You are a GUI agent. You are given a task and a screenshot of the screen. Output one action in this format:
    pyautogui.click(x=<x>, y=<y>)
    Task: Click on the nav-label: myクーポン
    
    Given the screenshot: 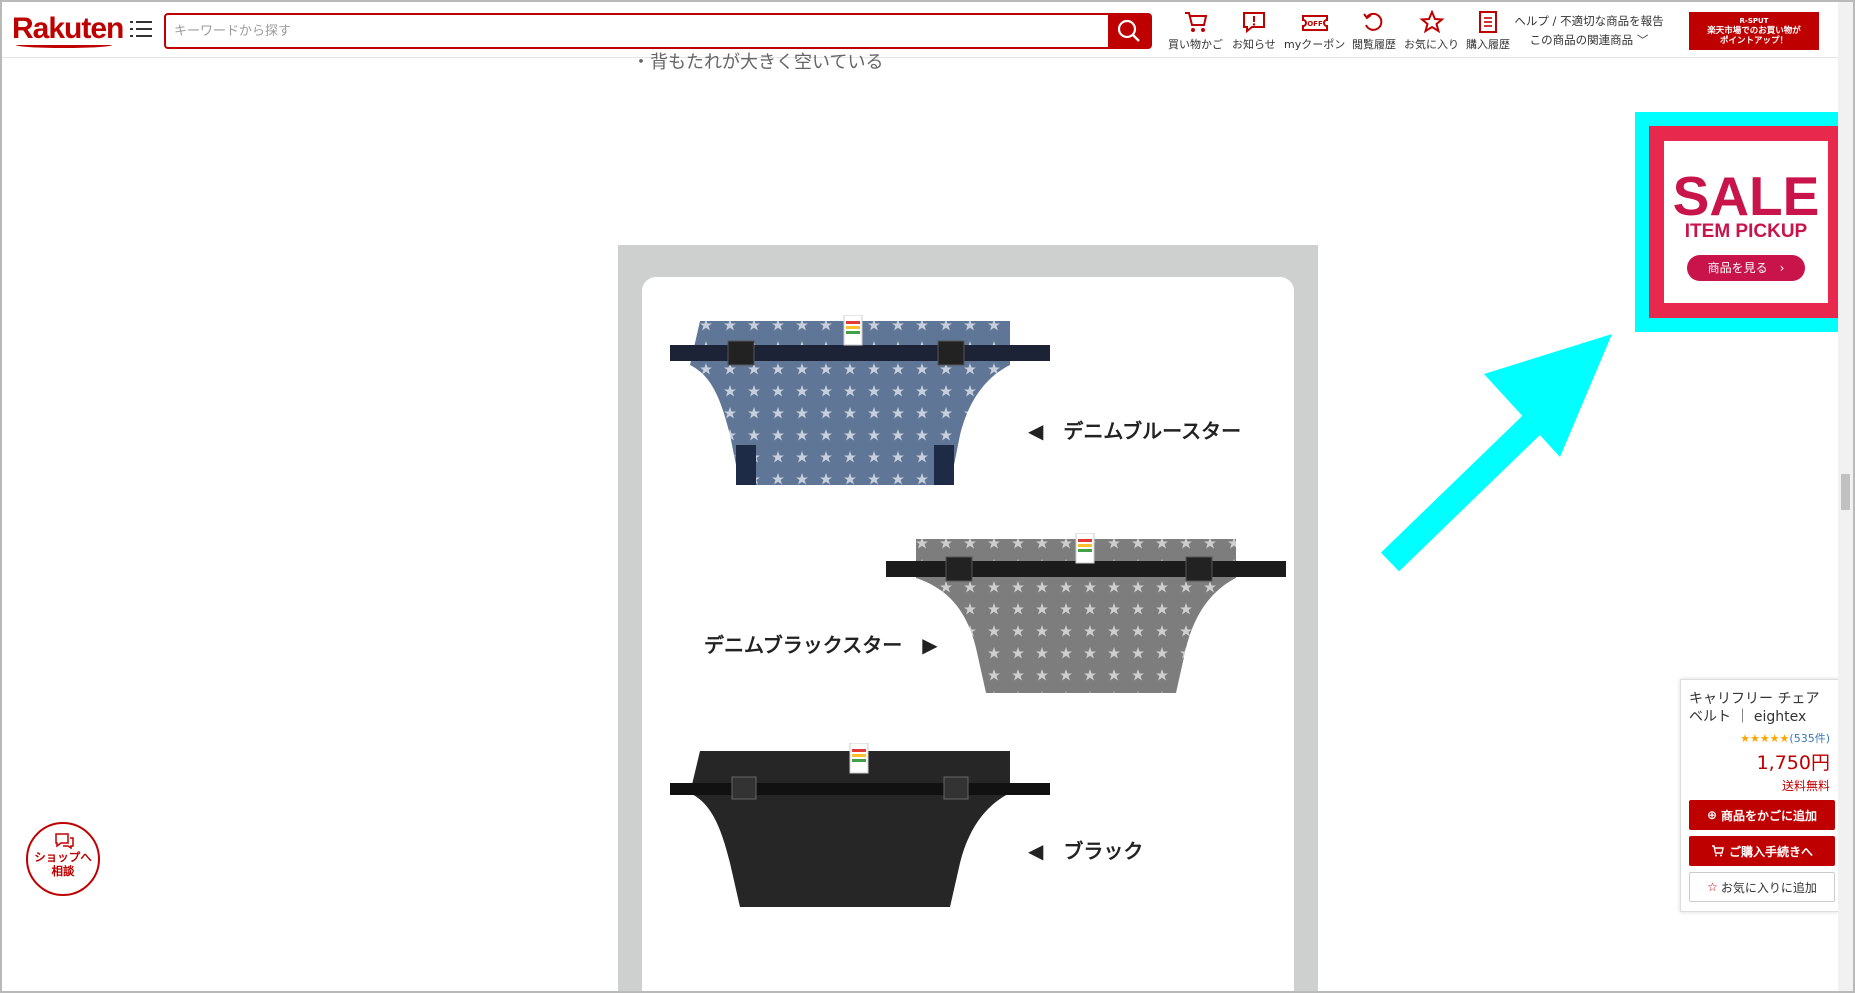 What is the action you would take?
    pyautogui.click(x=1315, y=44)
    